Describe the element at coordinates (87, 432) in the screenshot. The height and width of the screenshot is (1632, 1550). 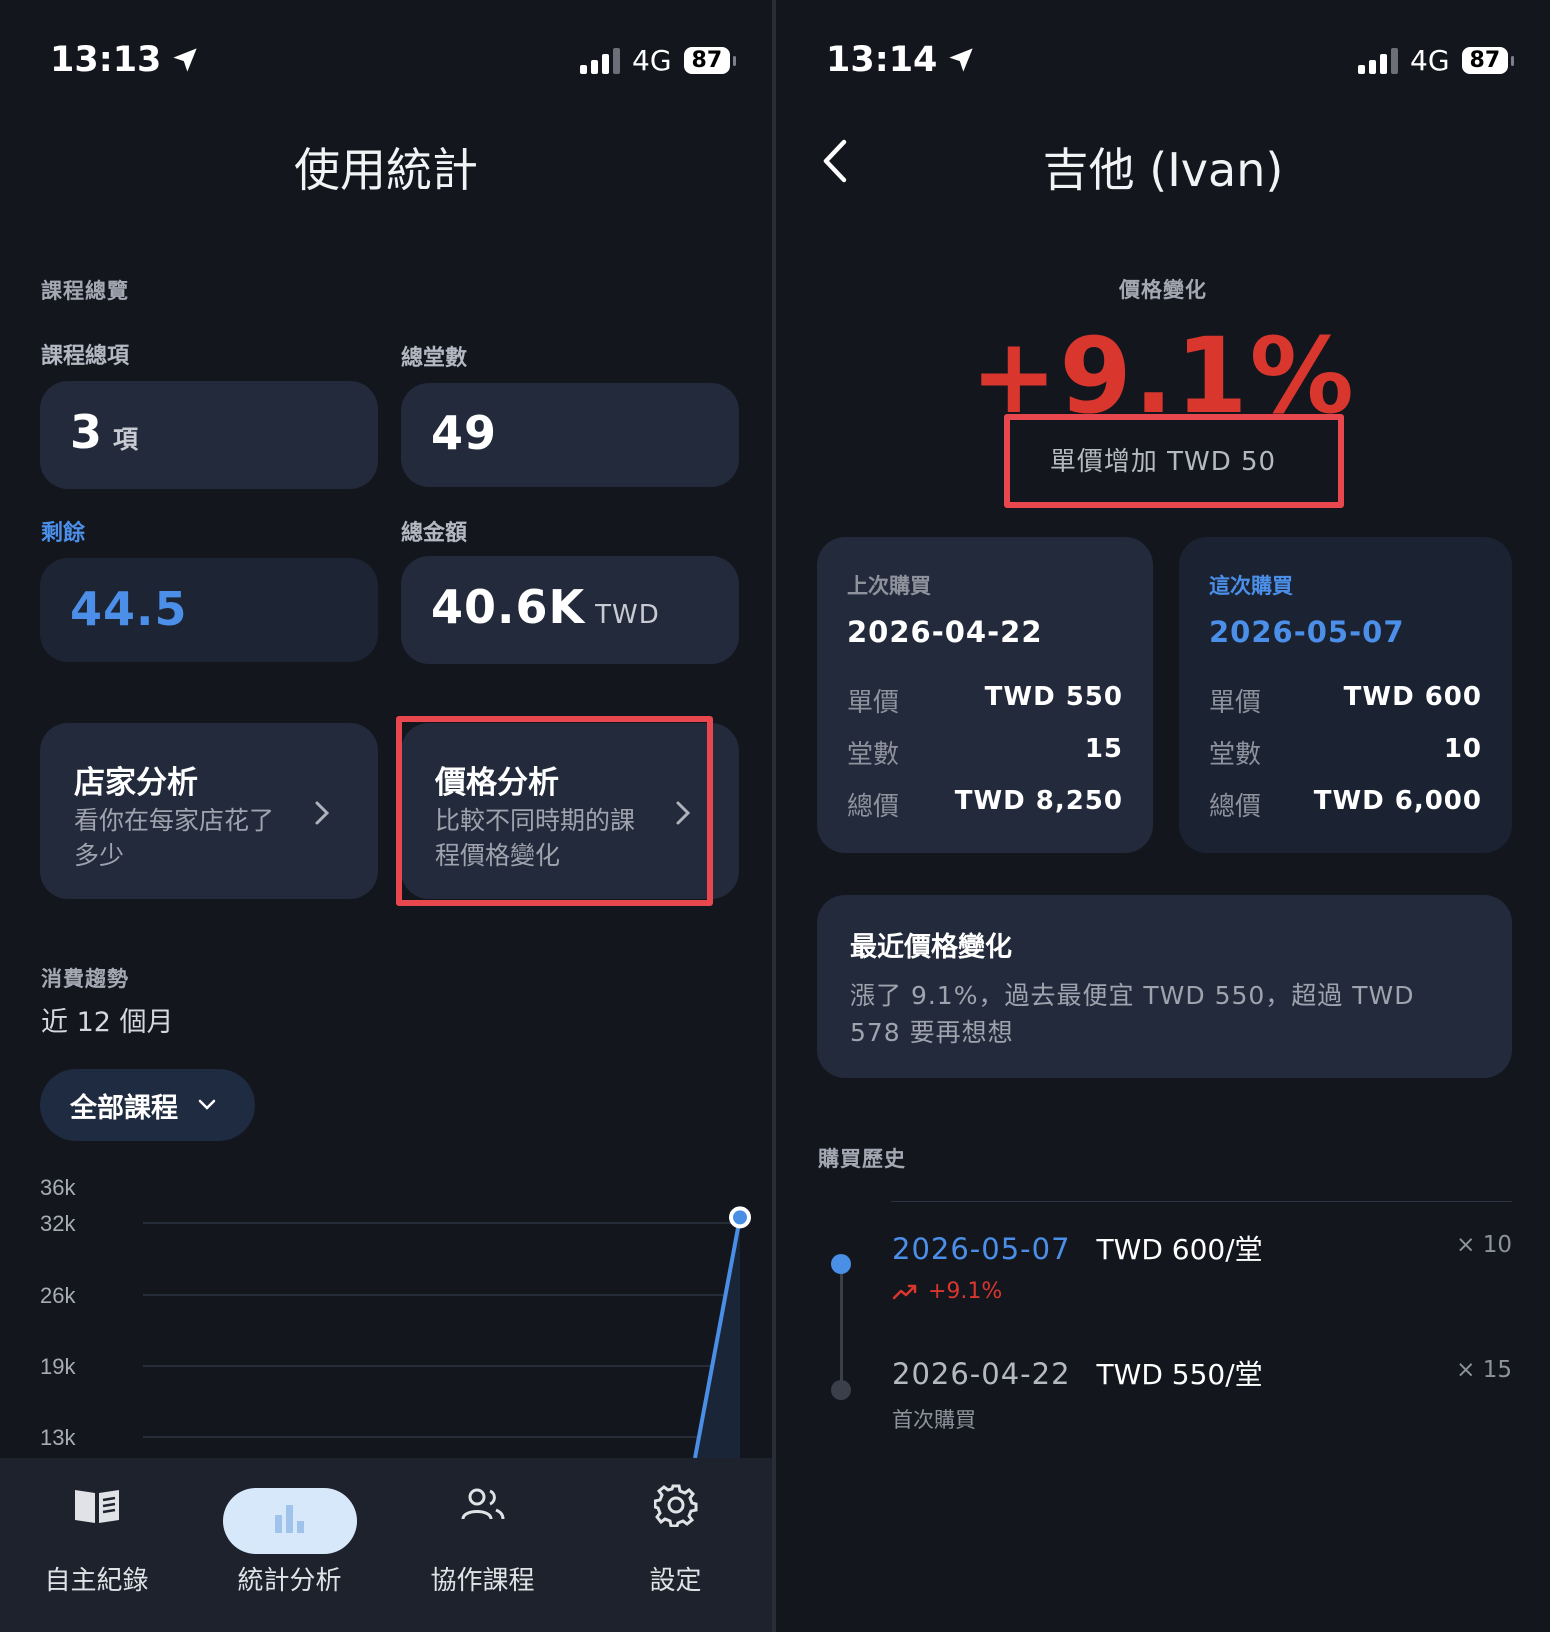
I see `total-items-value: 3` at that location.